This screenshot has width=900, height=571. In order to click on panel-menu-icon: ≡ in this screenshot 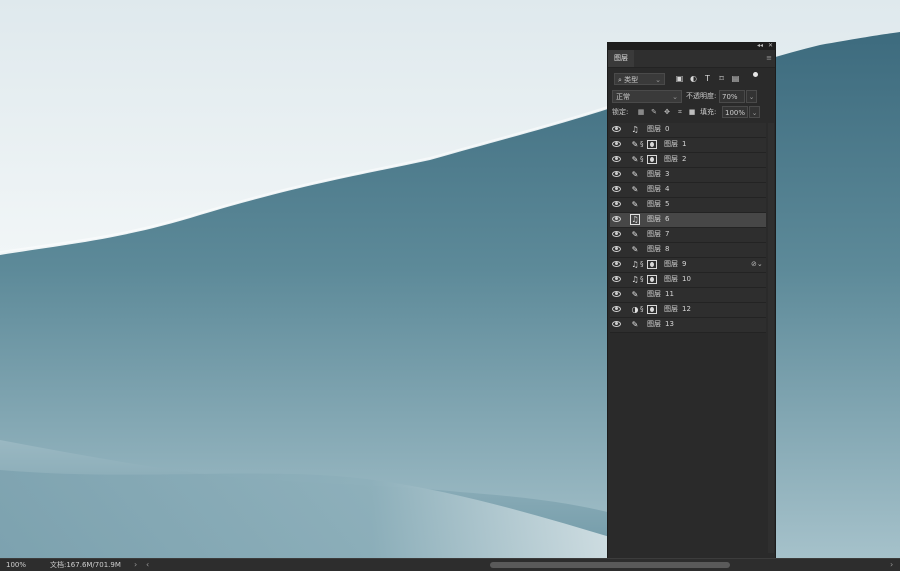, I will do `click(769, 58)`.